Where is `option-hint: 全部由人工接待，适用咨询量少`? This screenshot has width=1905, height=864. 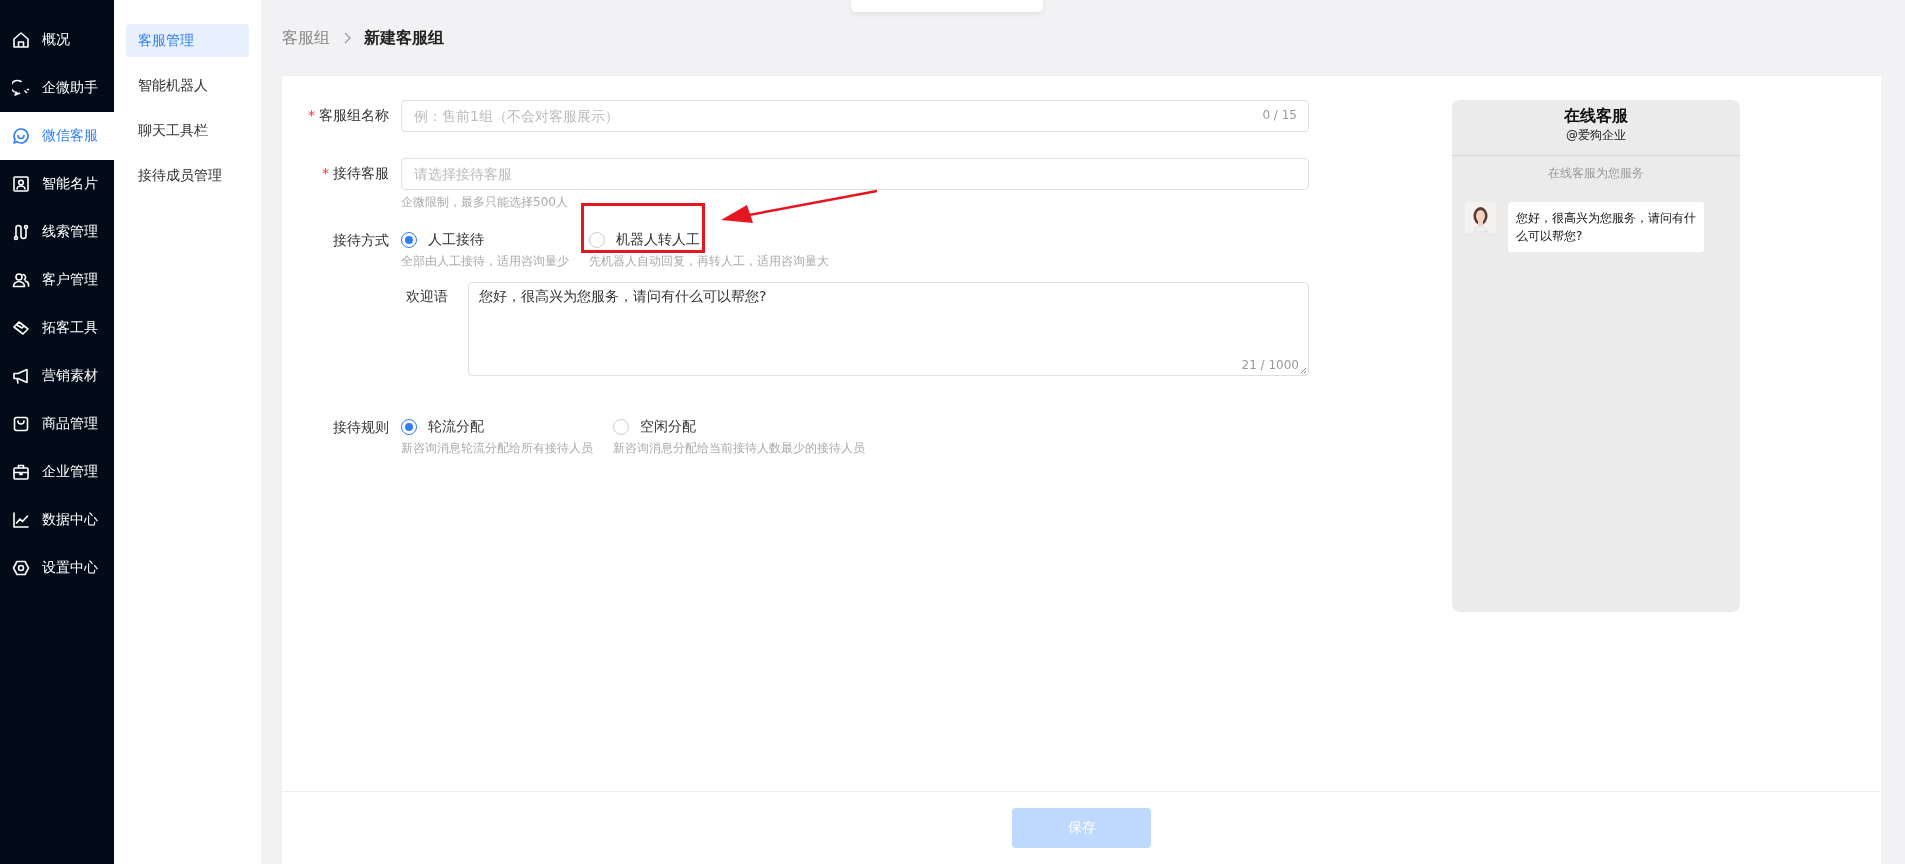 option-hint: 全部由人工接待，适用咨询量少 is located at coordinates (485, 261).